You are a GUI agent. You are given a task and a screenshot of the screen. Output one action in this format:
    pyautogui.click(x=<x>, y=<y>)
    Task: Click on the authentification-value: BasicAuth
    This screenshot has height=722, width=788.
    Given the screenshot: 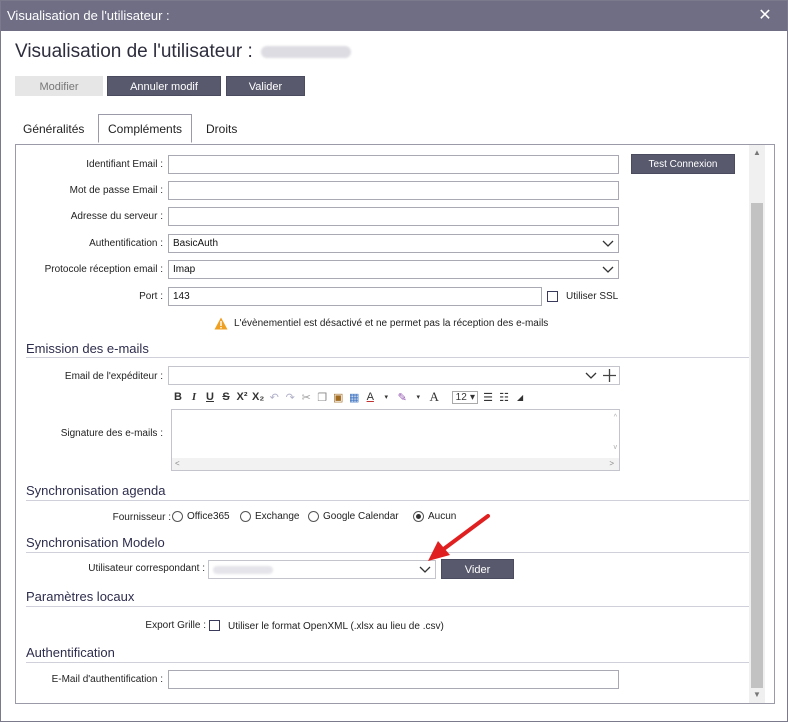 What is the action you would take?
    pyautogui.click(x=196, y=243)
    